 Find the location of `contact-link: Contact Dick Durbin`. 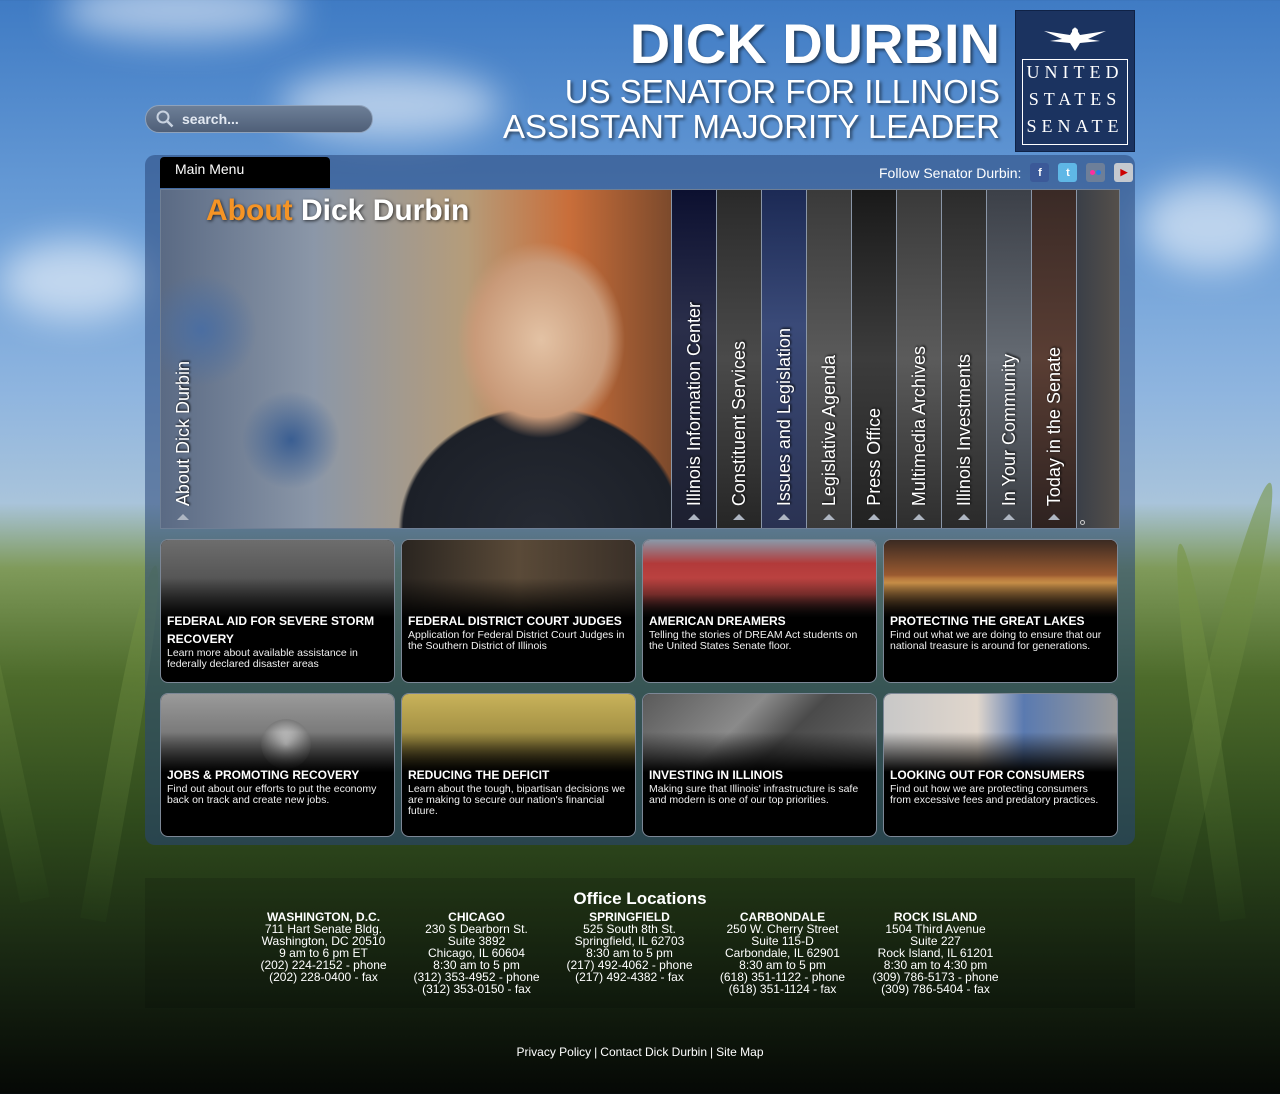

contact-link: Contact Dick Durbin is located at coordinates (653, 1052).